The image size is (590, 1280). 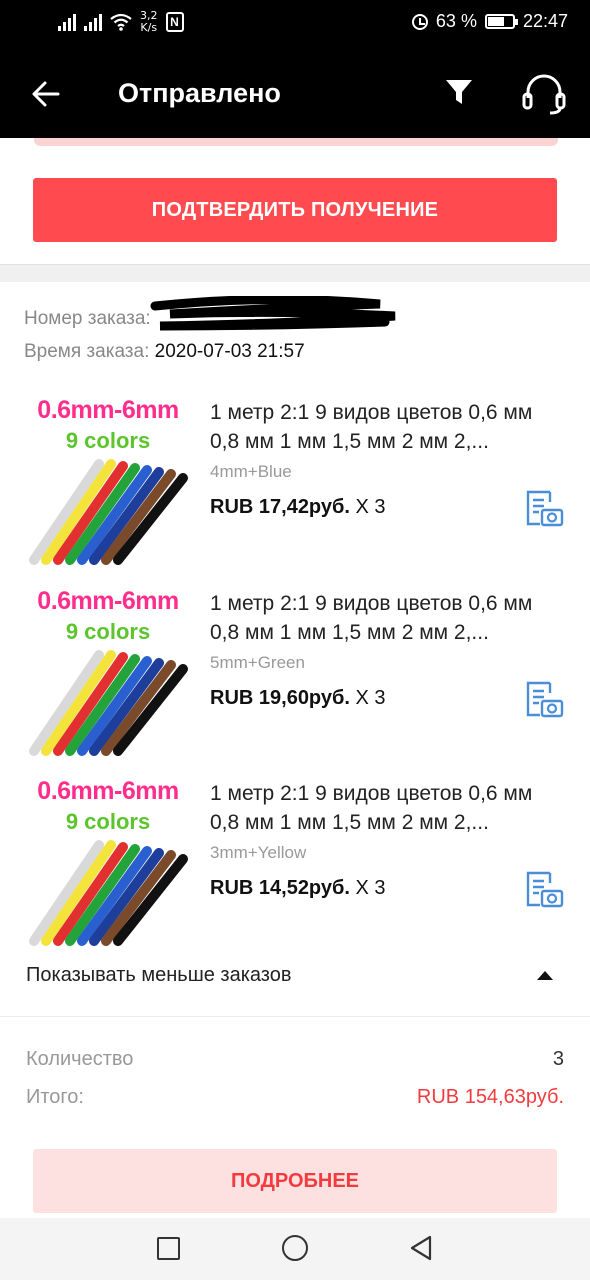 I want to click on home-icon, so click(x=295, y=1248).